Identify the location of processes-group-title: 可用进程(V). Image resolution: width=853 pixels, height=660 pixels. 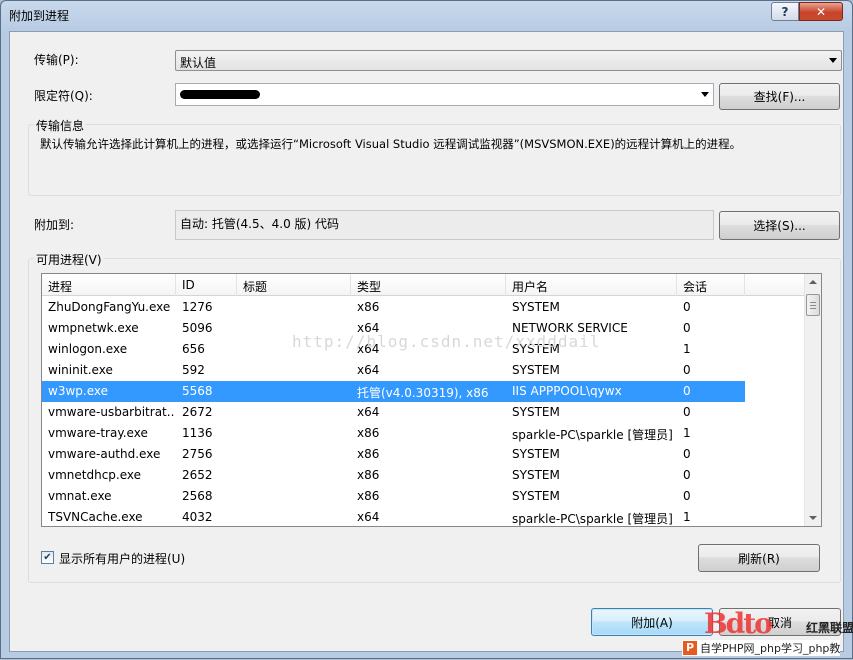
(69, 259).